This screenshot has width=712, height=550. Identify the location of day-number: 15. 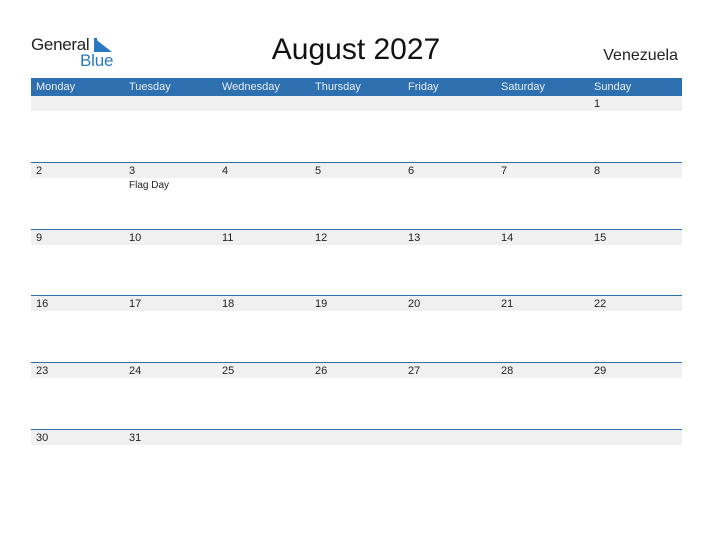
(600, 237).